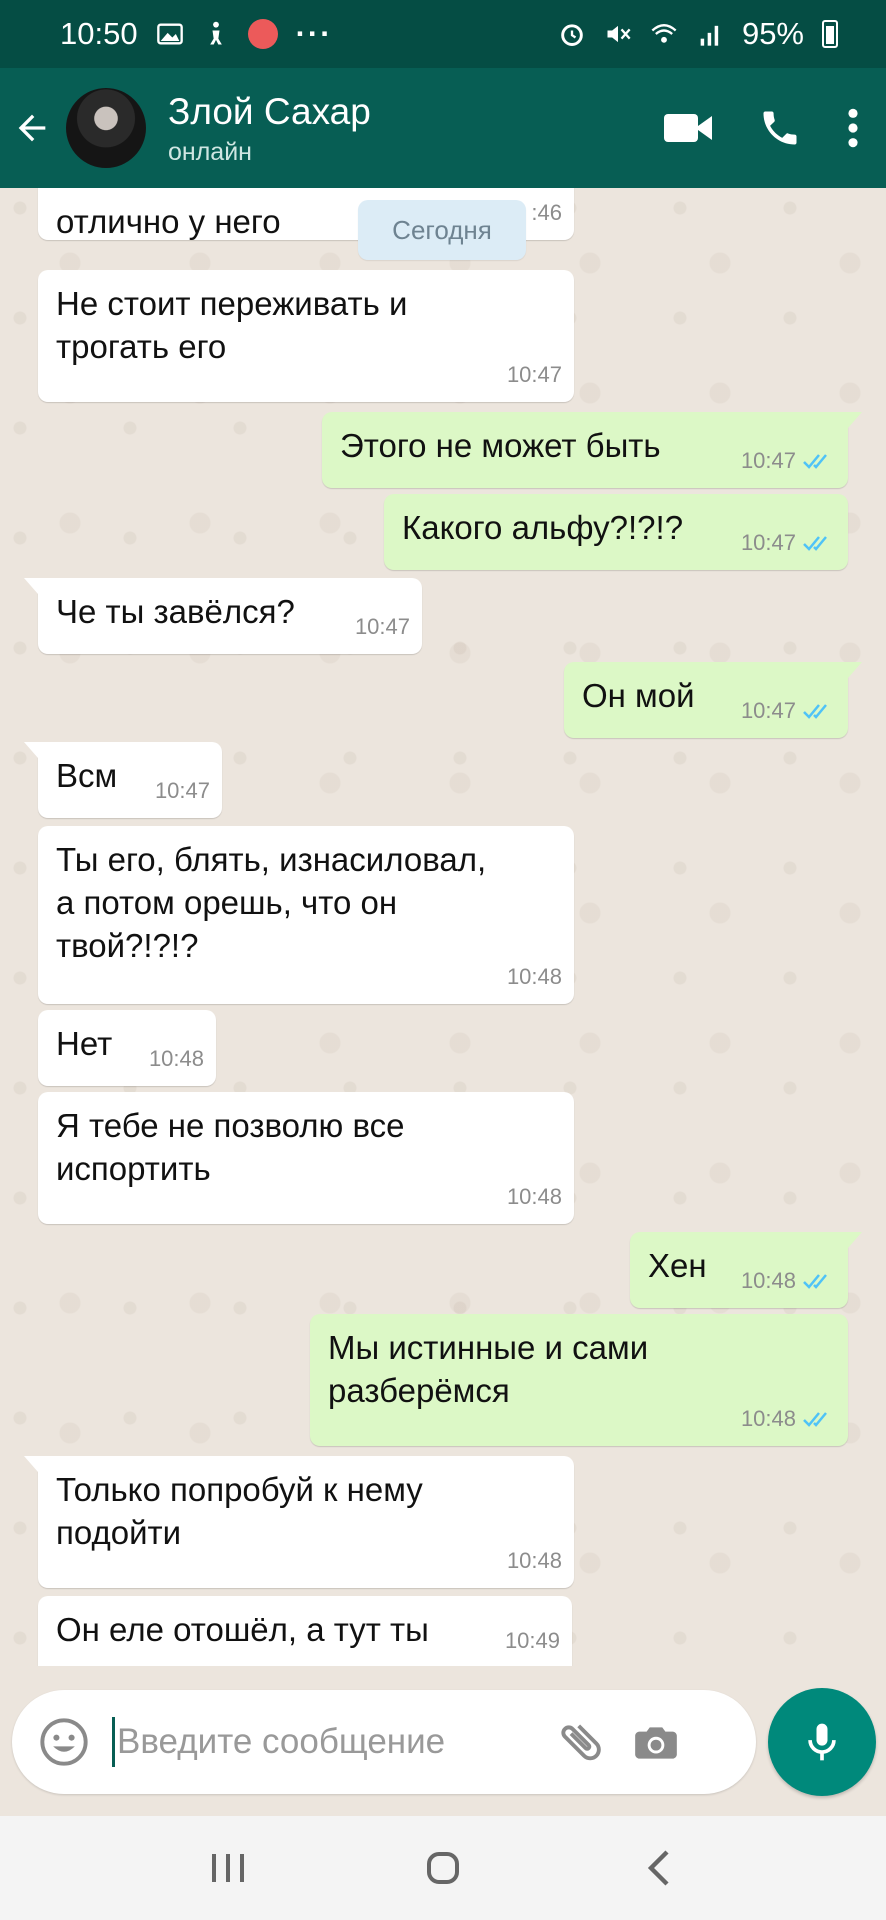 Image resolution: width=886 pixels, height=1920 pixels. I want to click on mic-button, so click(822, 1742).